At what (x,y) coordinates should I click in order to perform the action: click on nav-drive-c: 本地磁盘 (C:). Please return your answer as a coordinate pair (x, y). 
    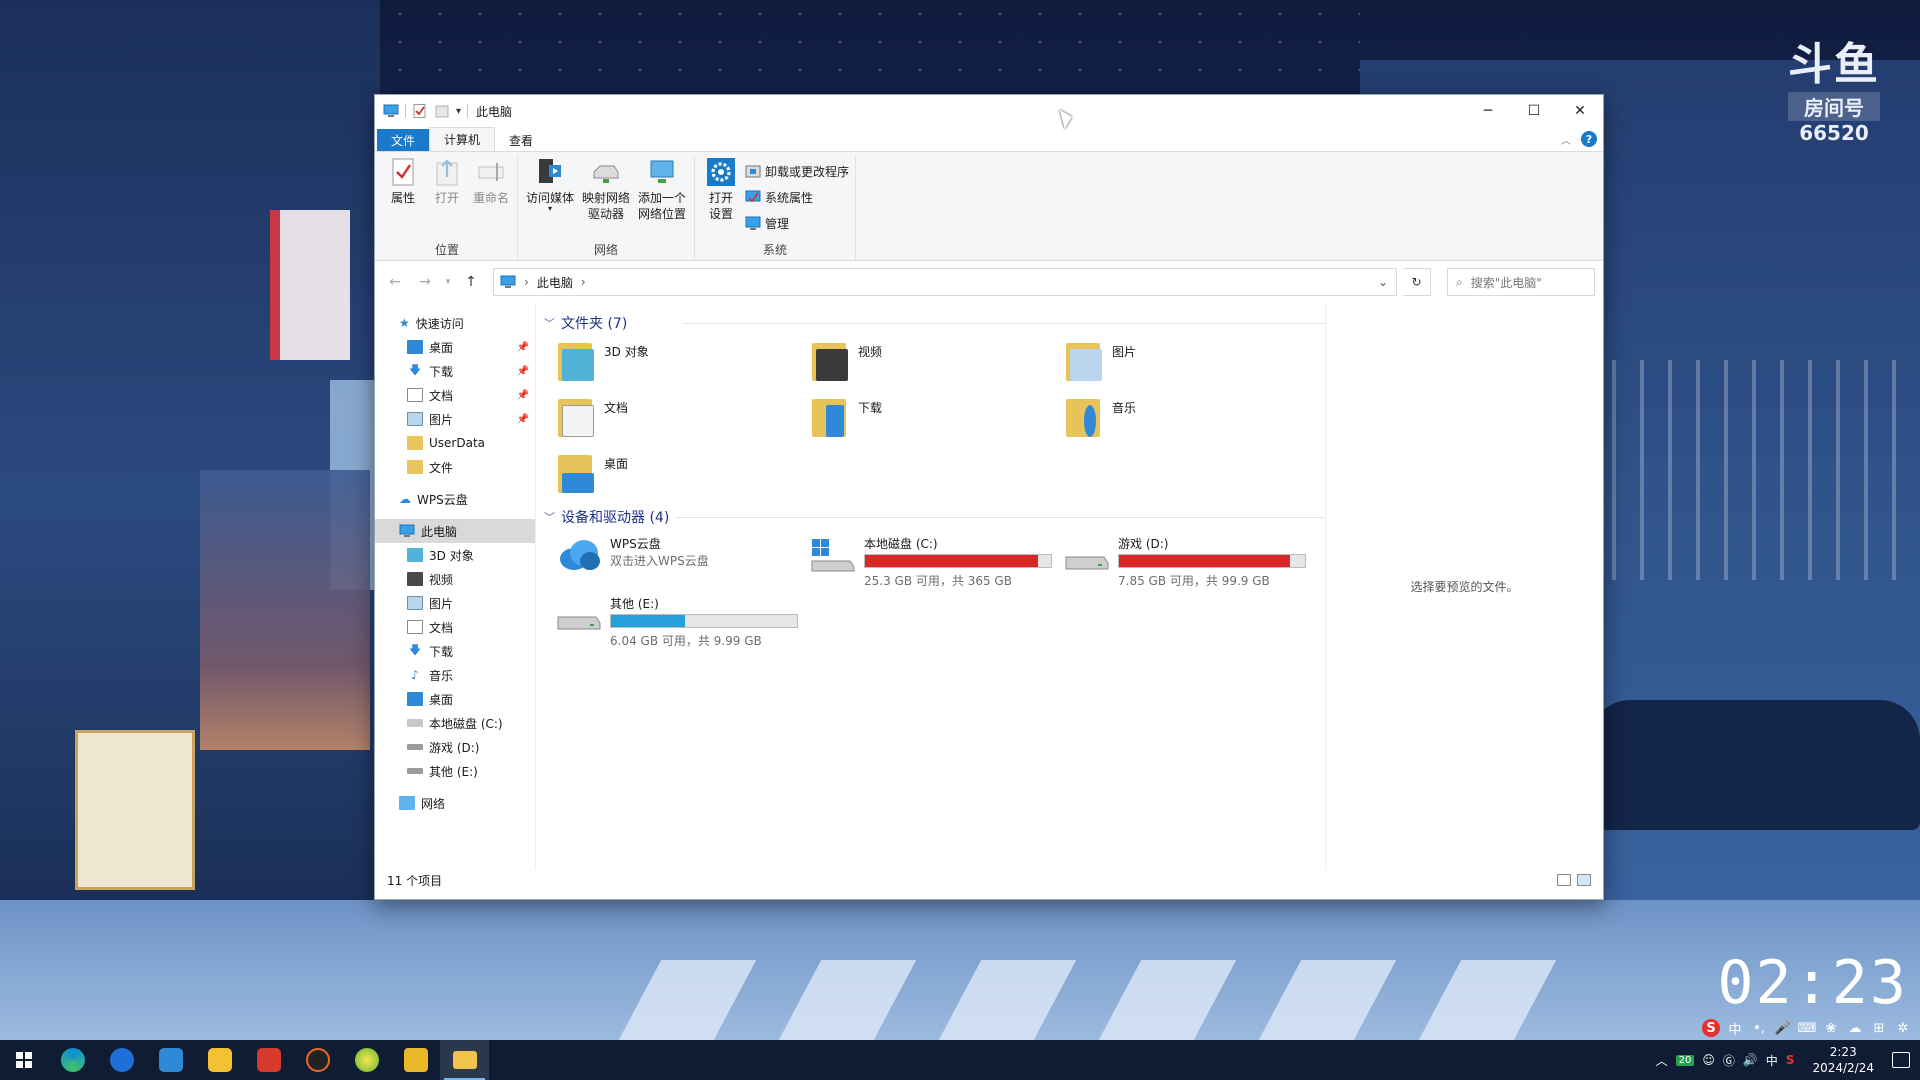
    Looking at the image, I should click on (455, 723).